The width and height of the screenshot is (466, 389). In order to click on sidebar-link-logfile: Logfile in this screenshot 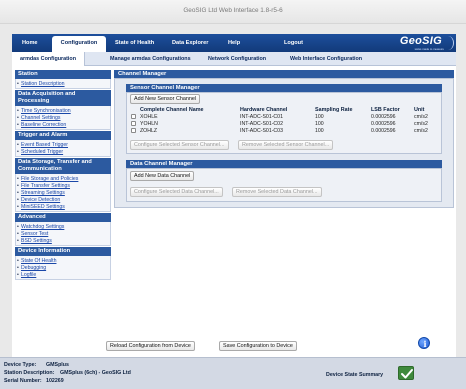, I will do `click(26, 275)`.